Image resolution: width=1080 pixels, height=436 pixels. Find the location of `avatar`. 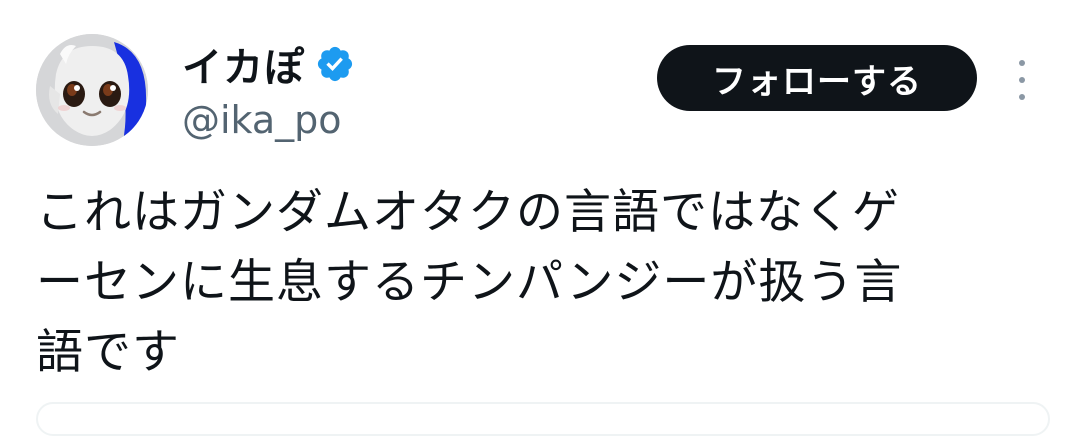

avatar is located at coordinates (92, 90).